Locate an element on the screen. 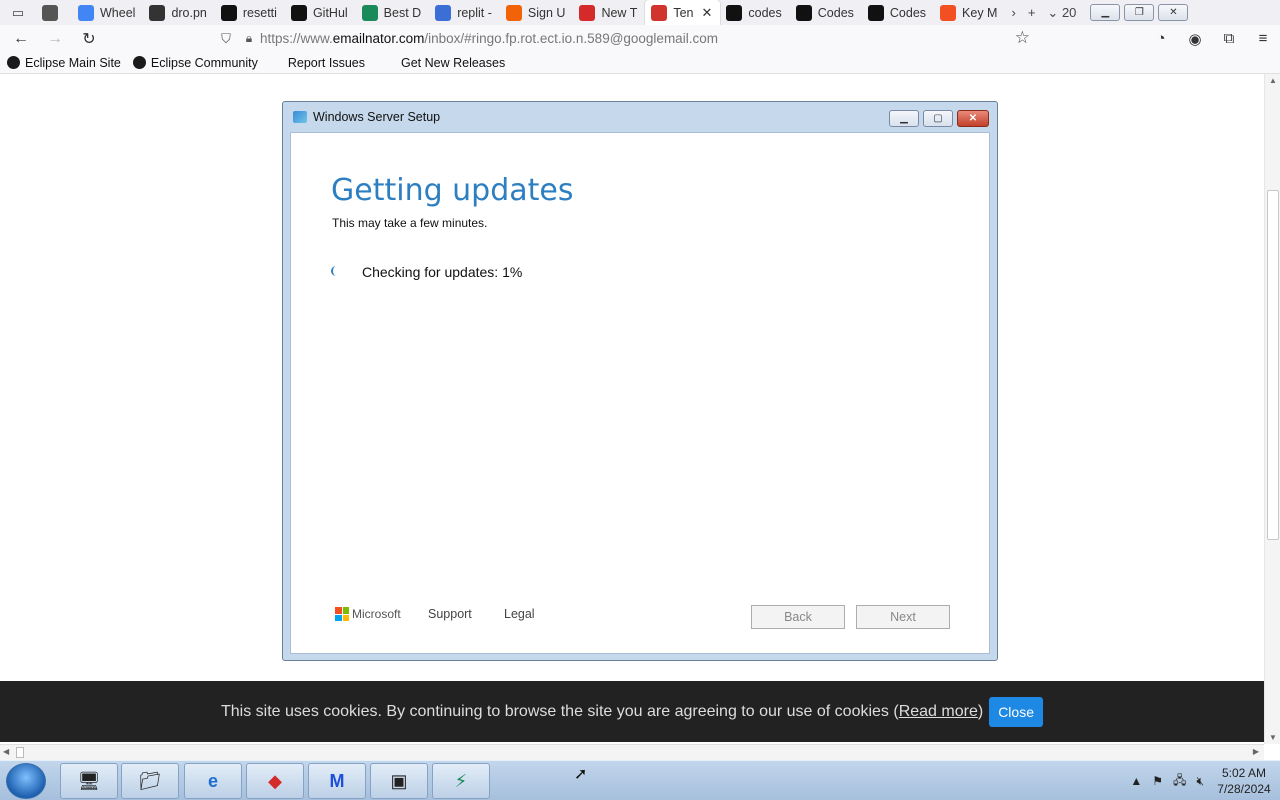 The height and width of the screenshot is (800, 1280). cookie-close-button: Close is located at coordinates (1016, 711).